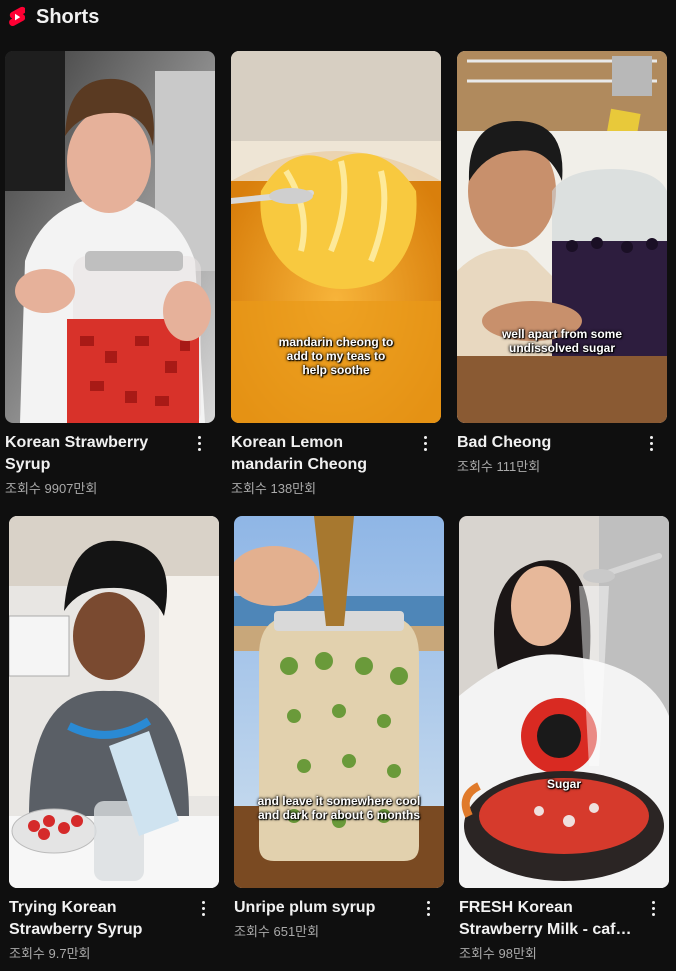 The image size is (676, 971). Describe the element at coordinates (50, 953) in the screenshot. I see `view-count: 조회수 9.7만회` at that location.